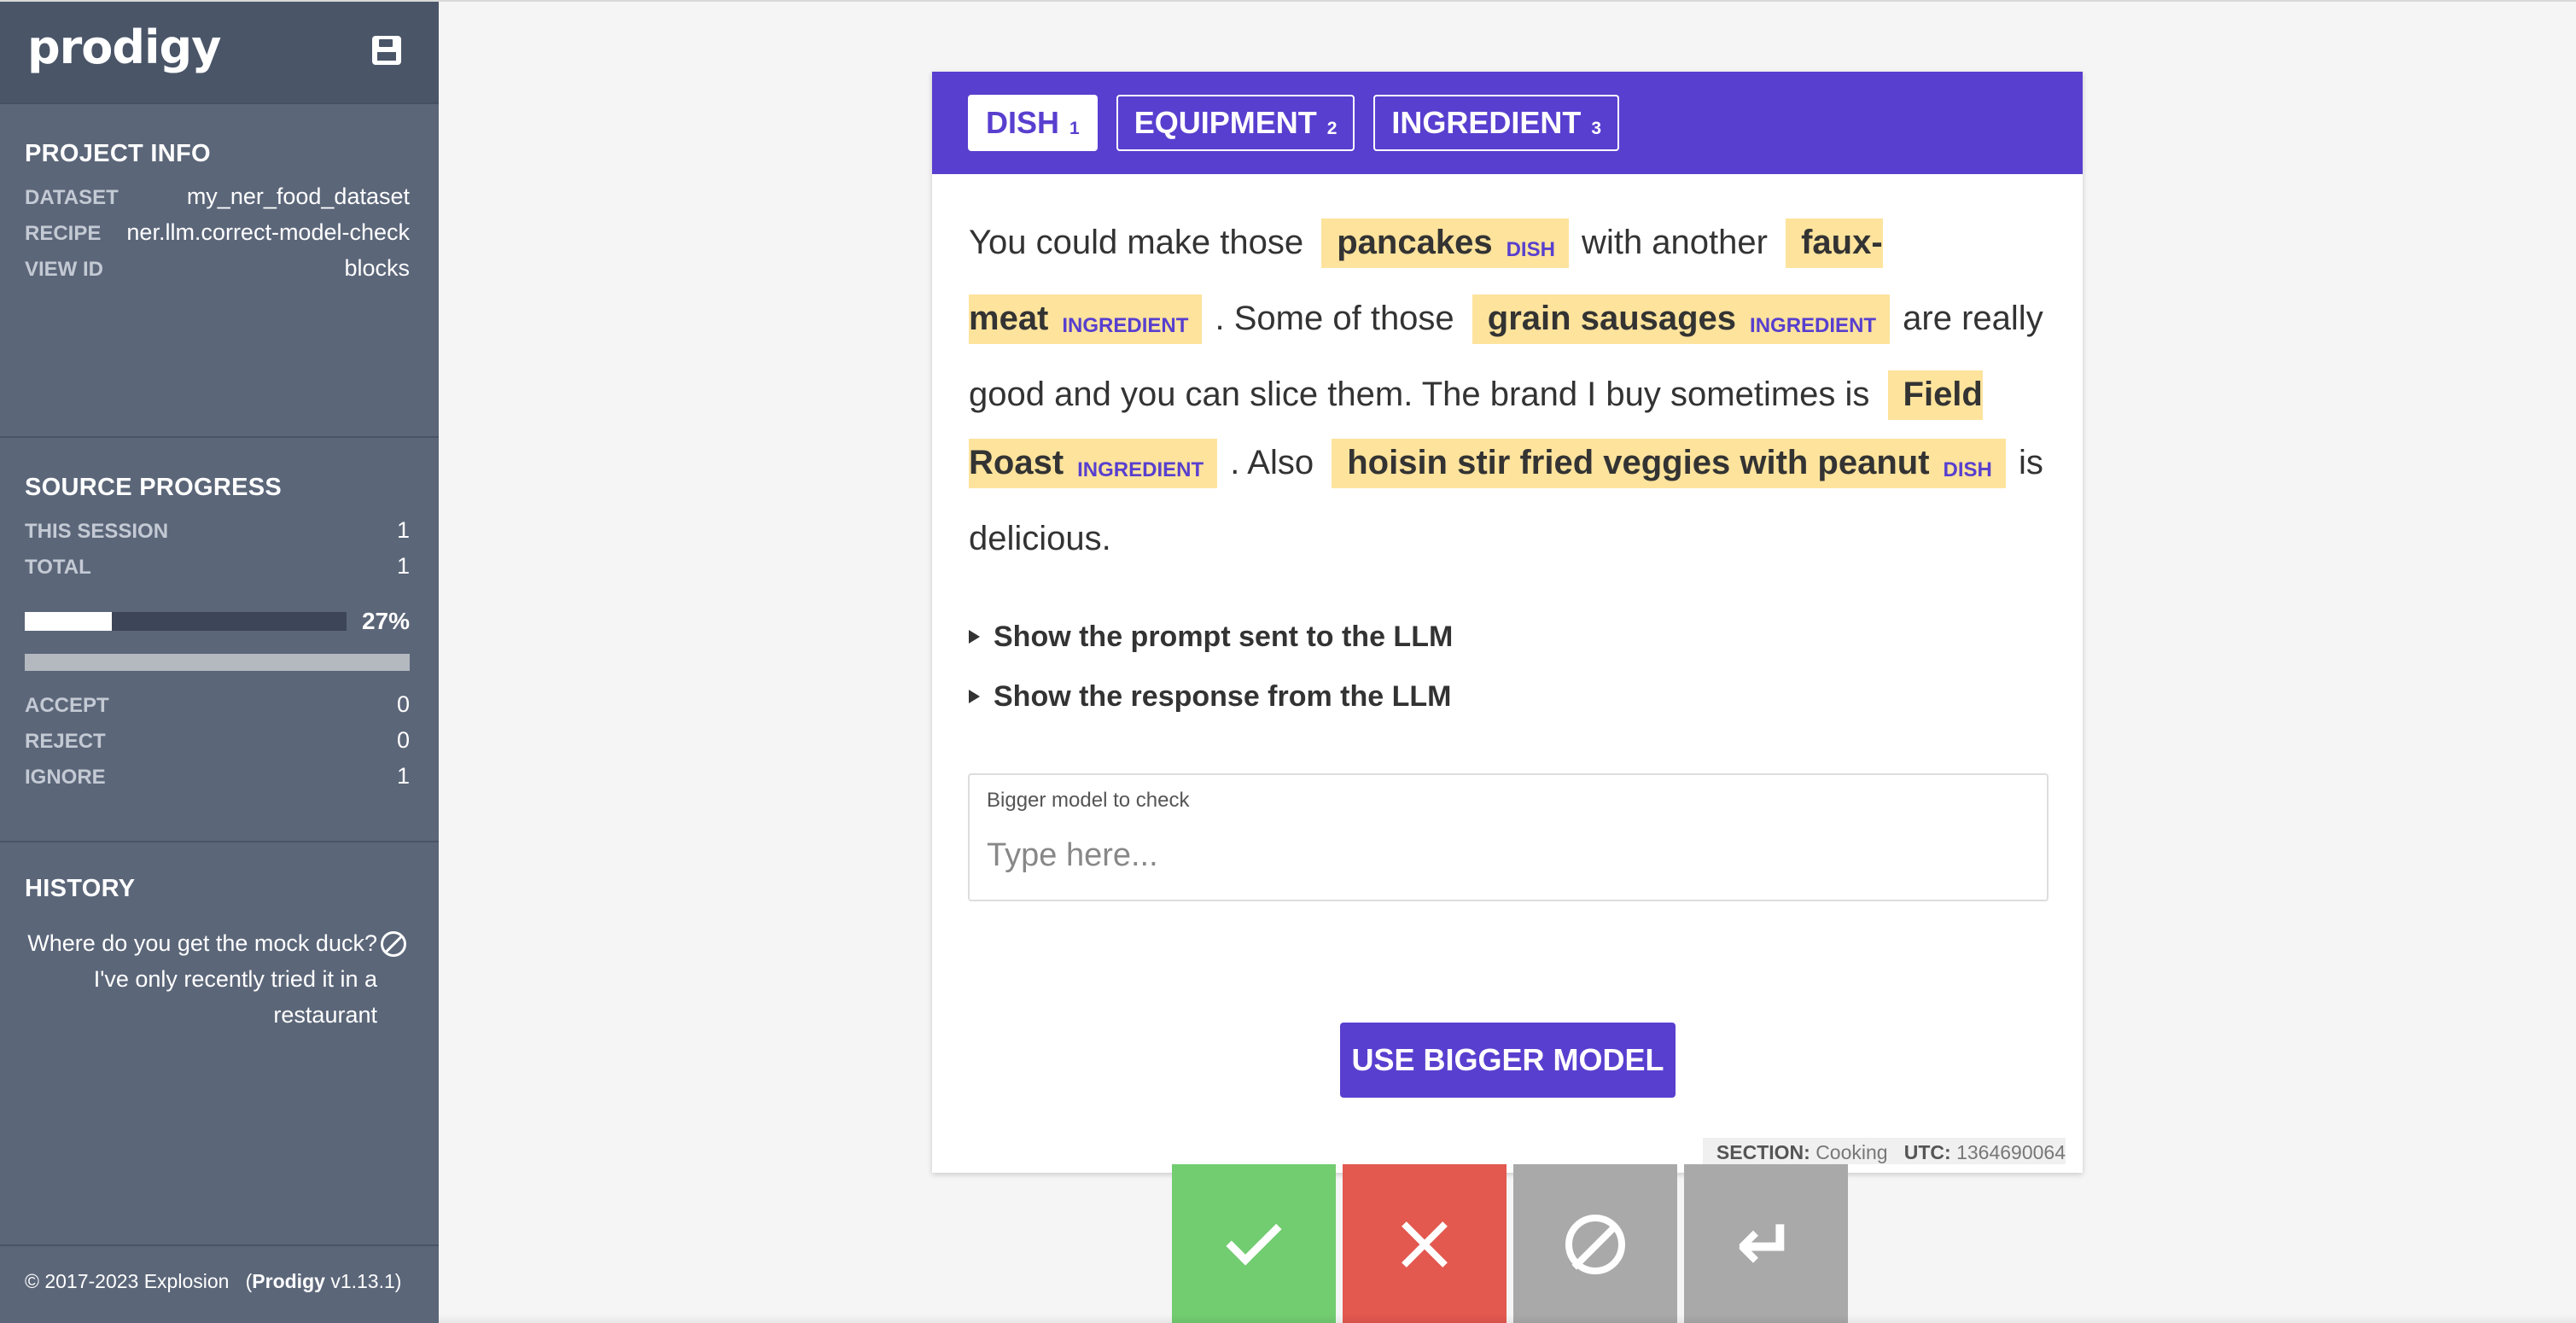 The height and width of the screenshot is (1323, 2576). What do you see at coordinates (1254, 1237) in the screenshot?
I see `check-icon` at bounding box center [1254, 1237].